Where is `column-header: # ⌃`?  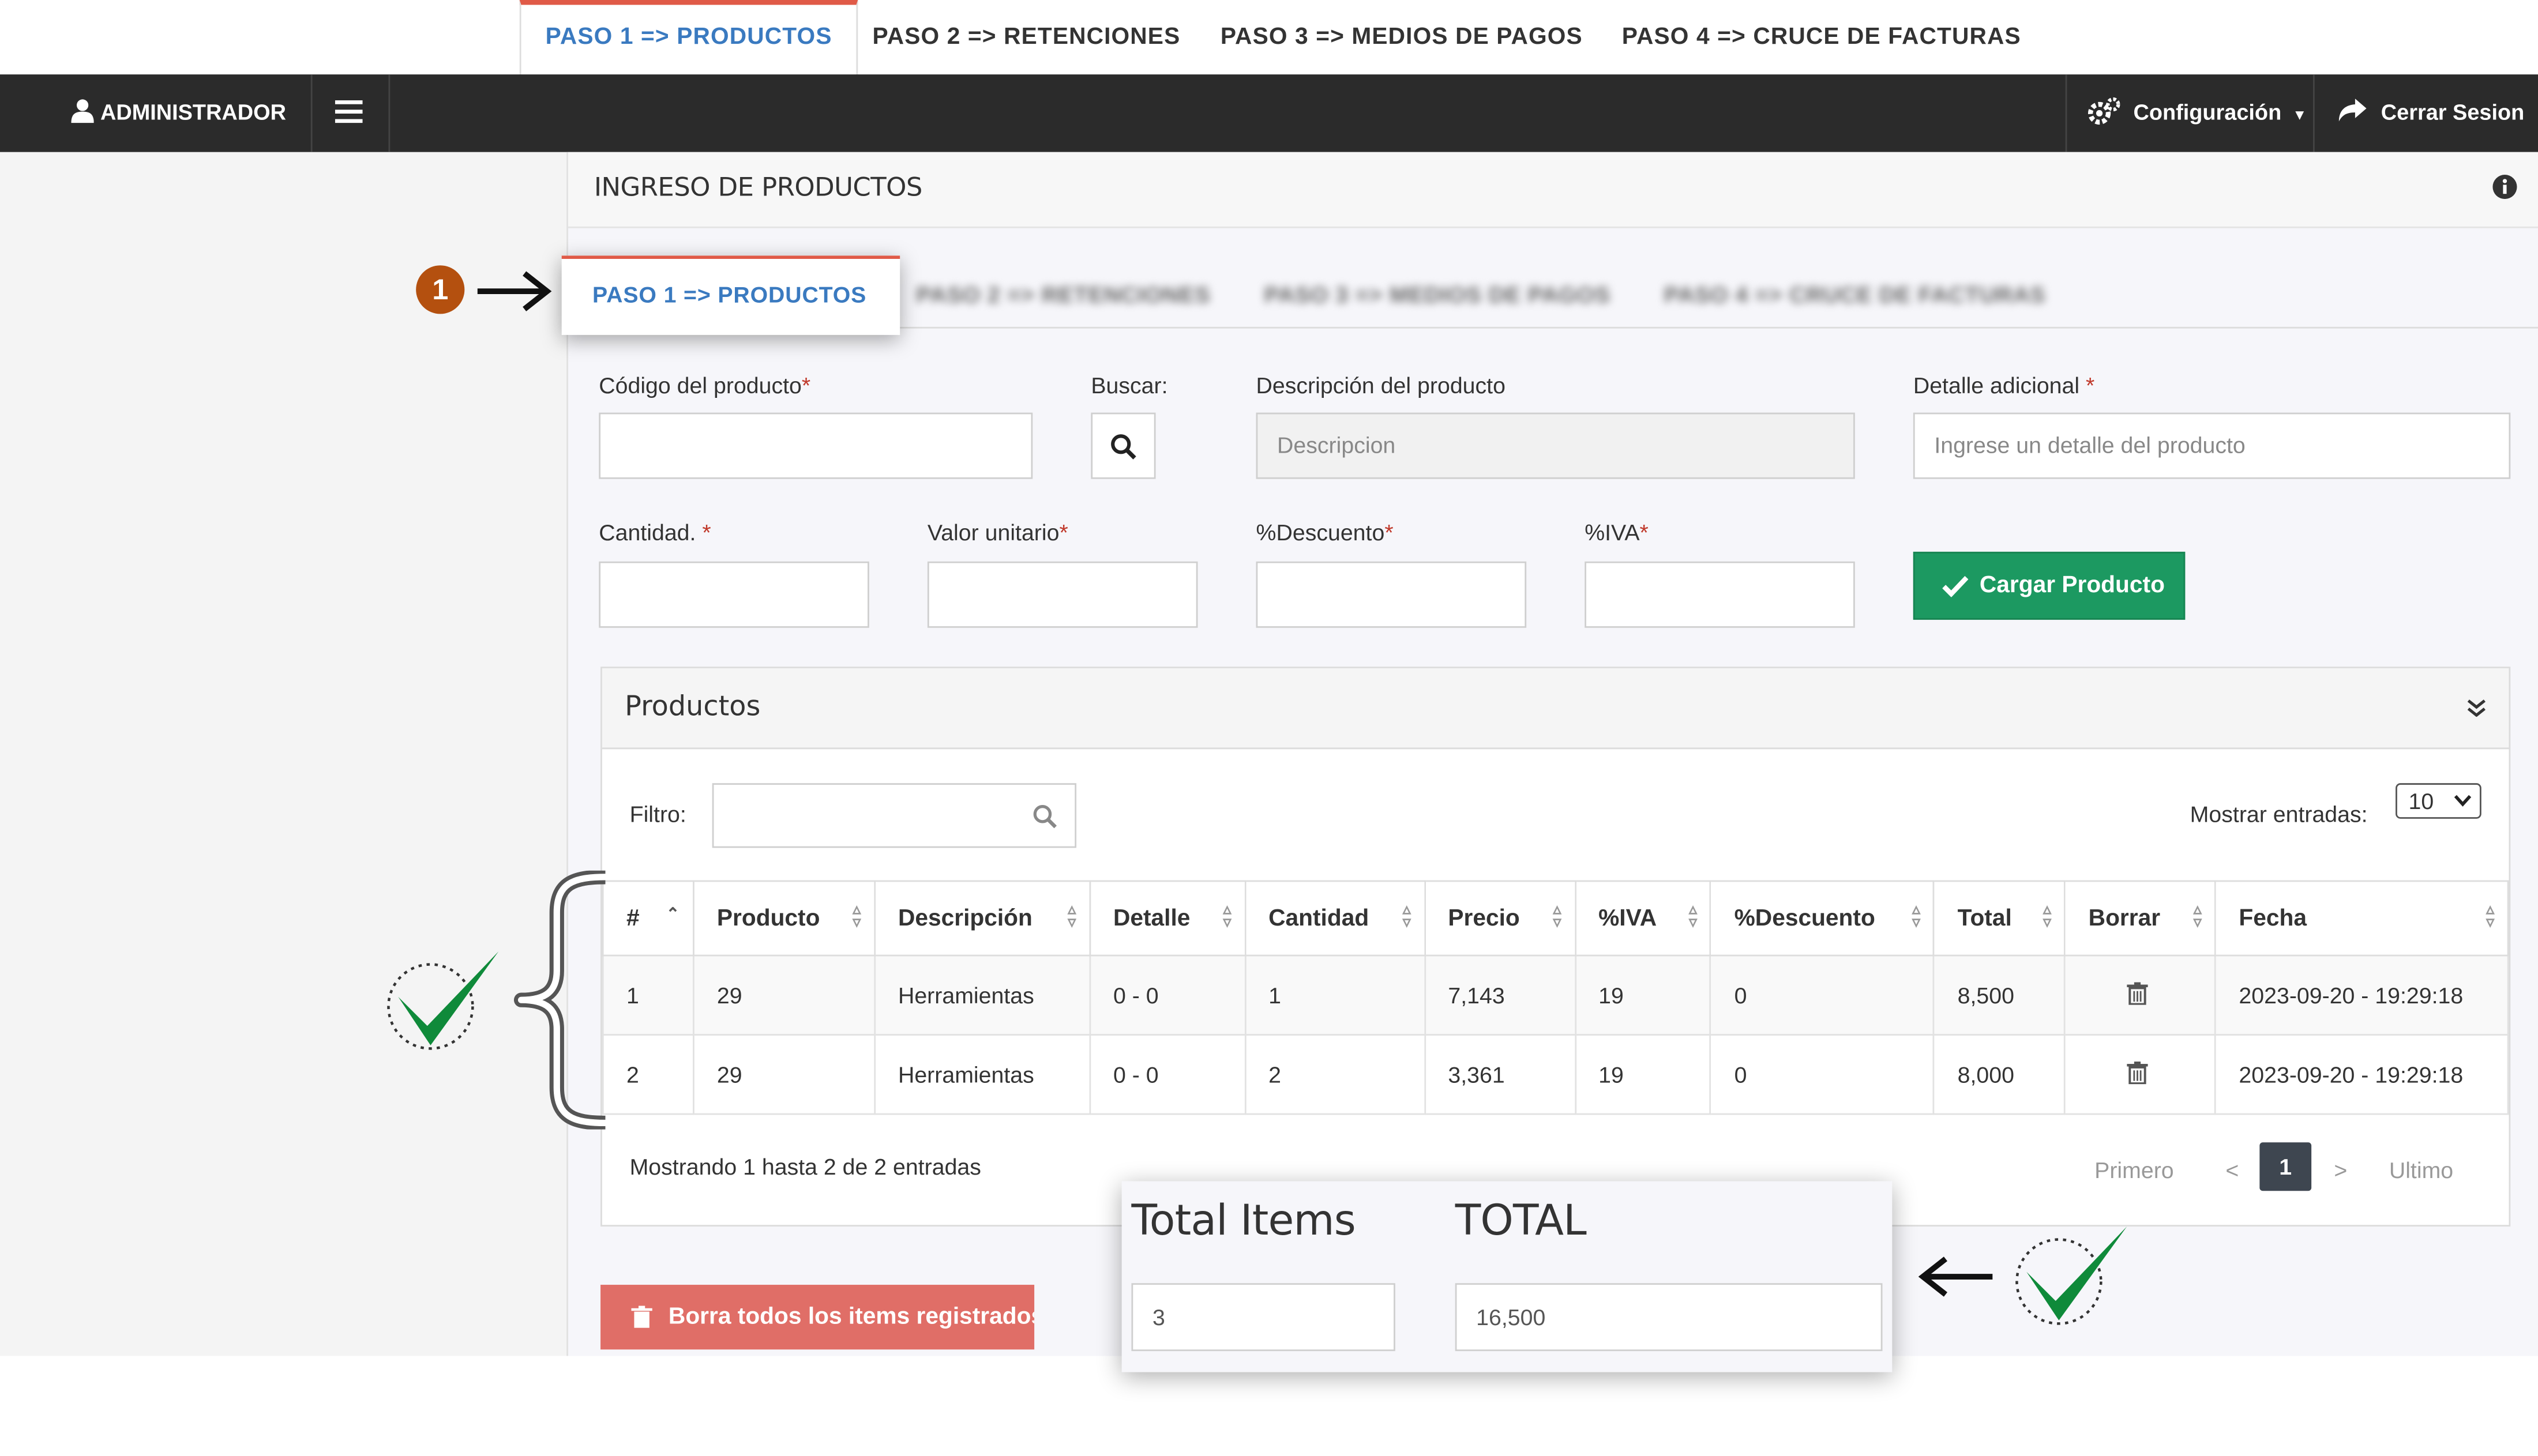 column-header: # ⌃ is located at coordinates (648, 918).